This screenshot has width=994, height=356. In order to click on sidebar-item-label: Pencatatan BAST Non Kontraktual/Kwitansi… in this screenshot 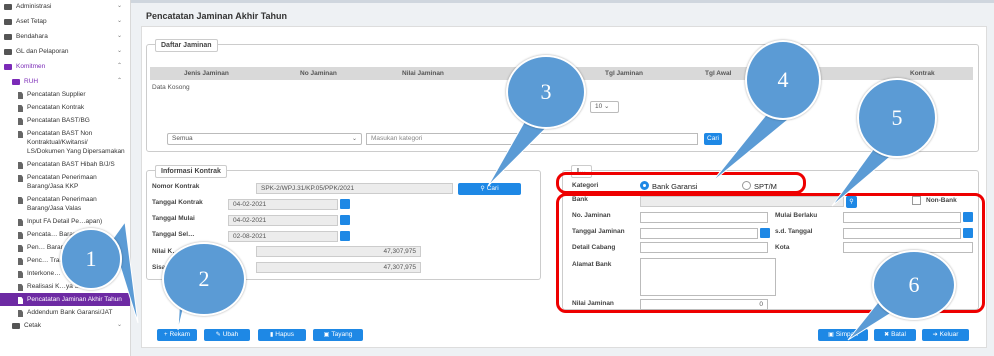, I will do `click(76, 142)`.